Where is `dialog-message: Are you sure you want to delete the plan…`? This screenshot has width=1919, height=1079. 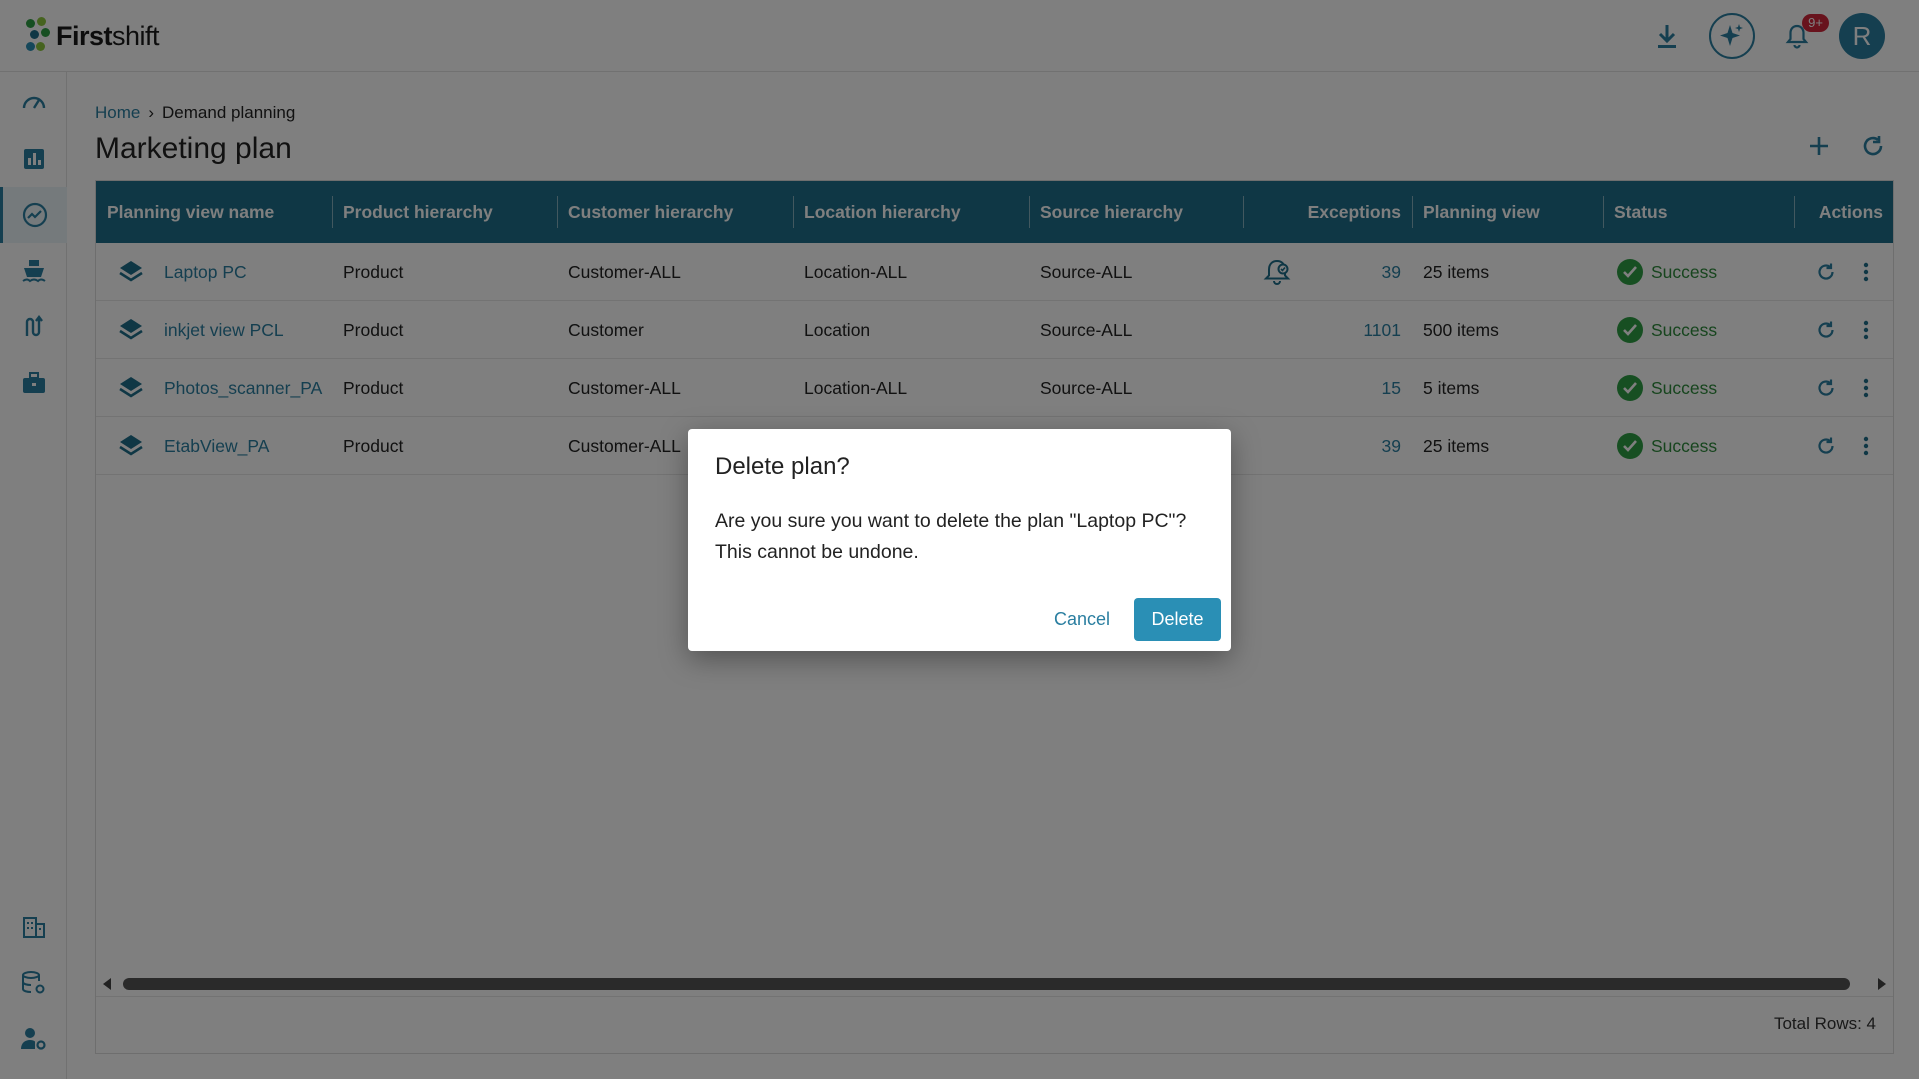 dialog-message: Are you sure you want to delete the plan… is located at coordinates (962, 537).